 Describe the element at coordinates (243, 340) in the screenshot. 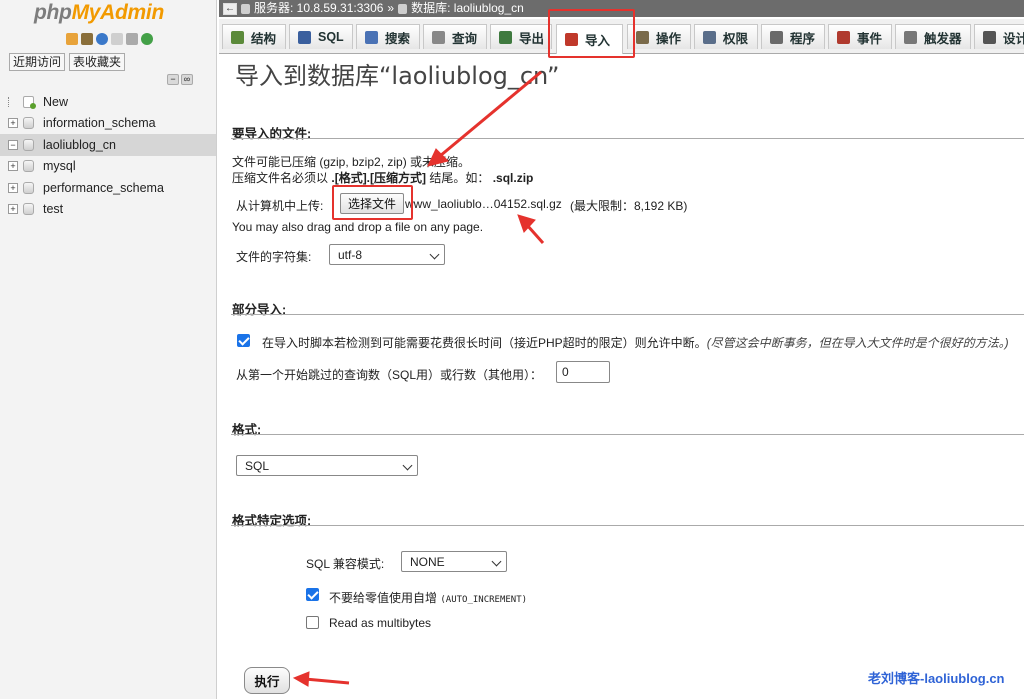

I see `allow-interrupt-checkbox` at that location.